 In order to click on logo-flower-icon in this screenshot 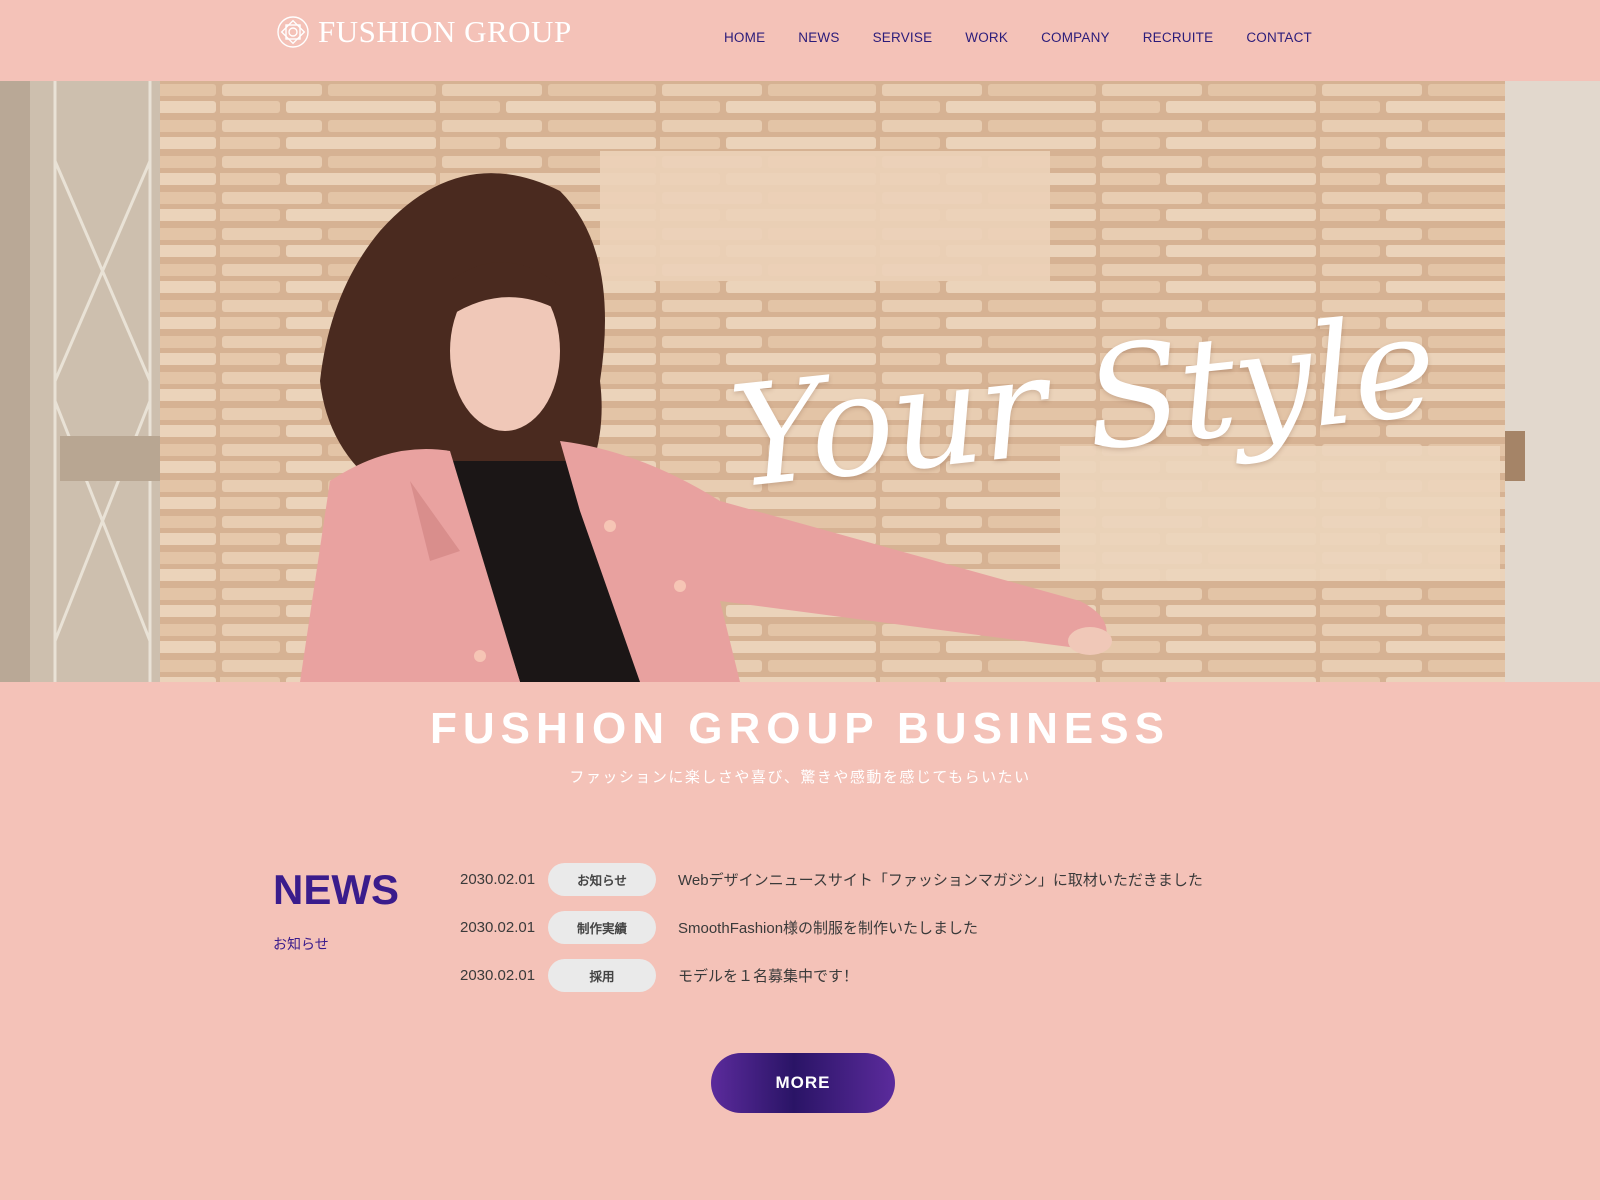, I will do `click(293, 32)`.